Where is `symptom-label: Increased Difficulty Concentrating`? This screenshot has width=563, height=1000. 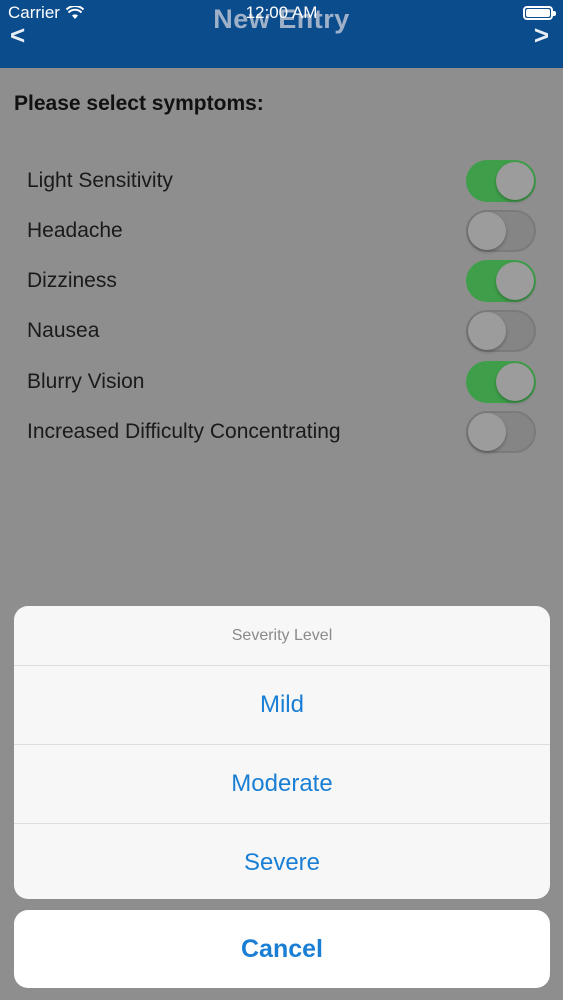
symptom-label: Increased Difficulty Concentrating is located at coordinates (184, 431).